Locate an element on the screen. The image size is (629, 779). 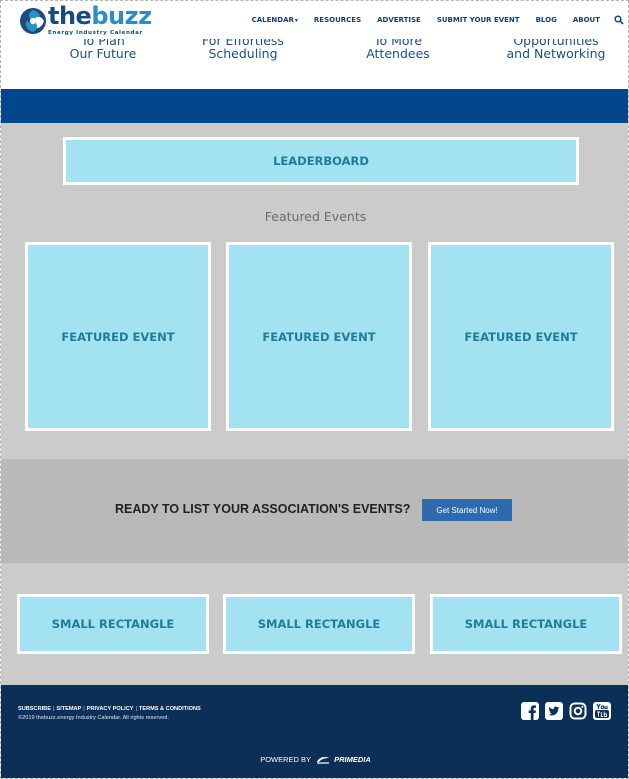
youtube-icon is located at coordinates (602, 711).